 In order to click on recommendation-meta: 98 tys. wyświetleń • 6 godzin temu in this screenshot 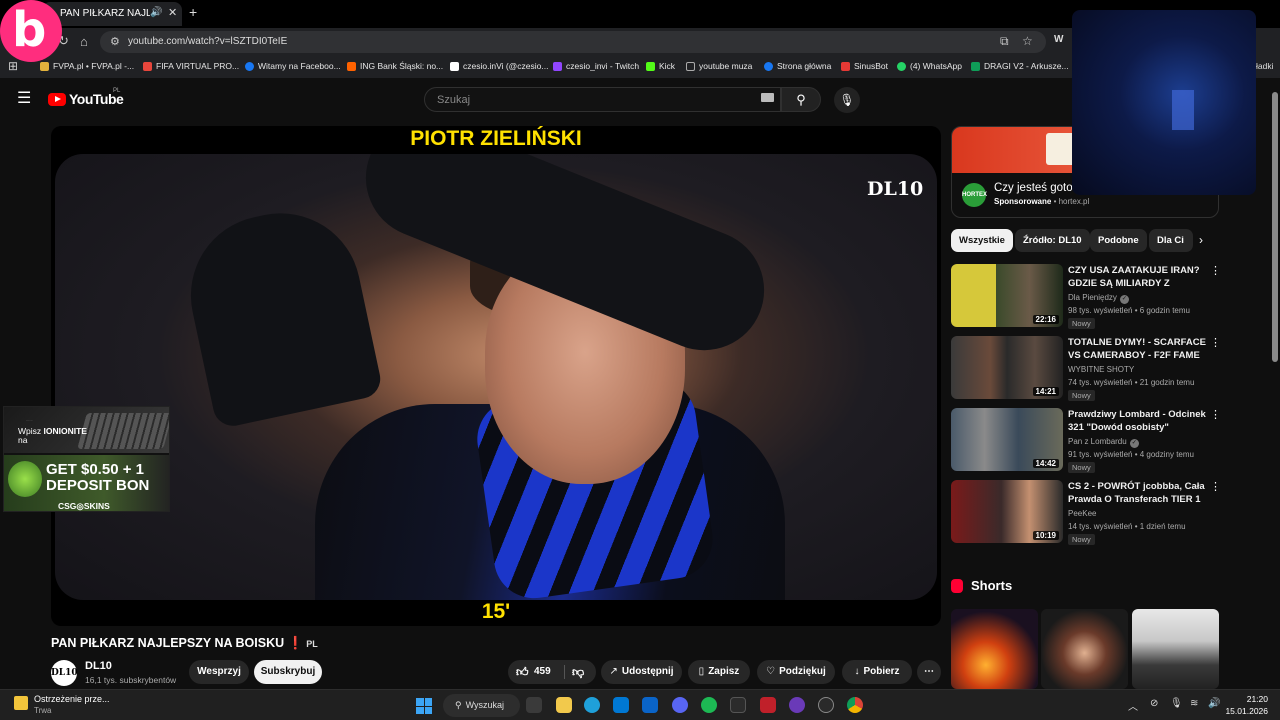, I will do `click(1129, 310)`.